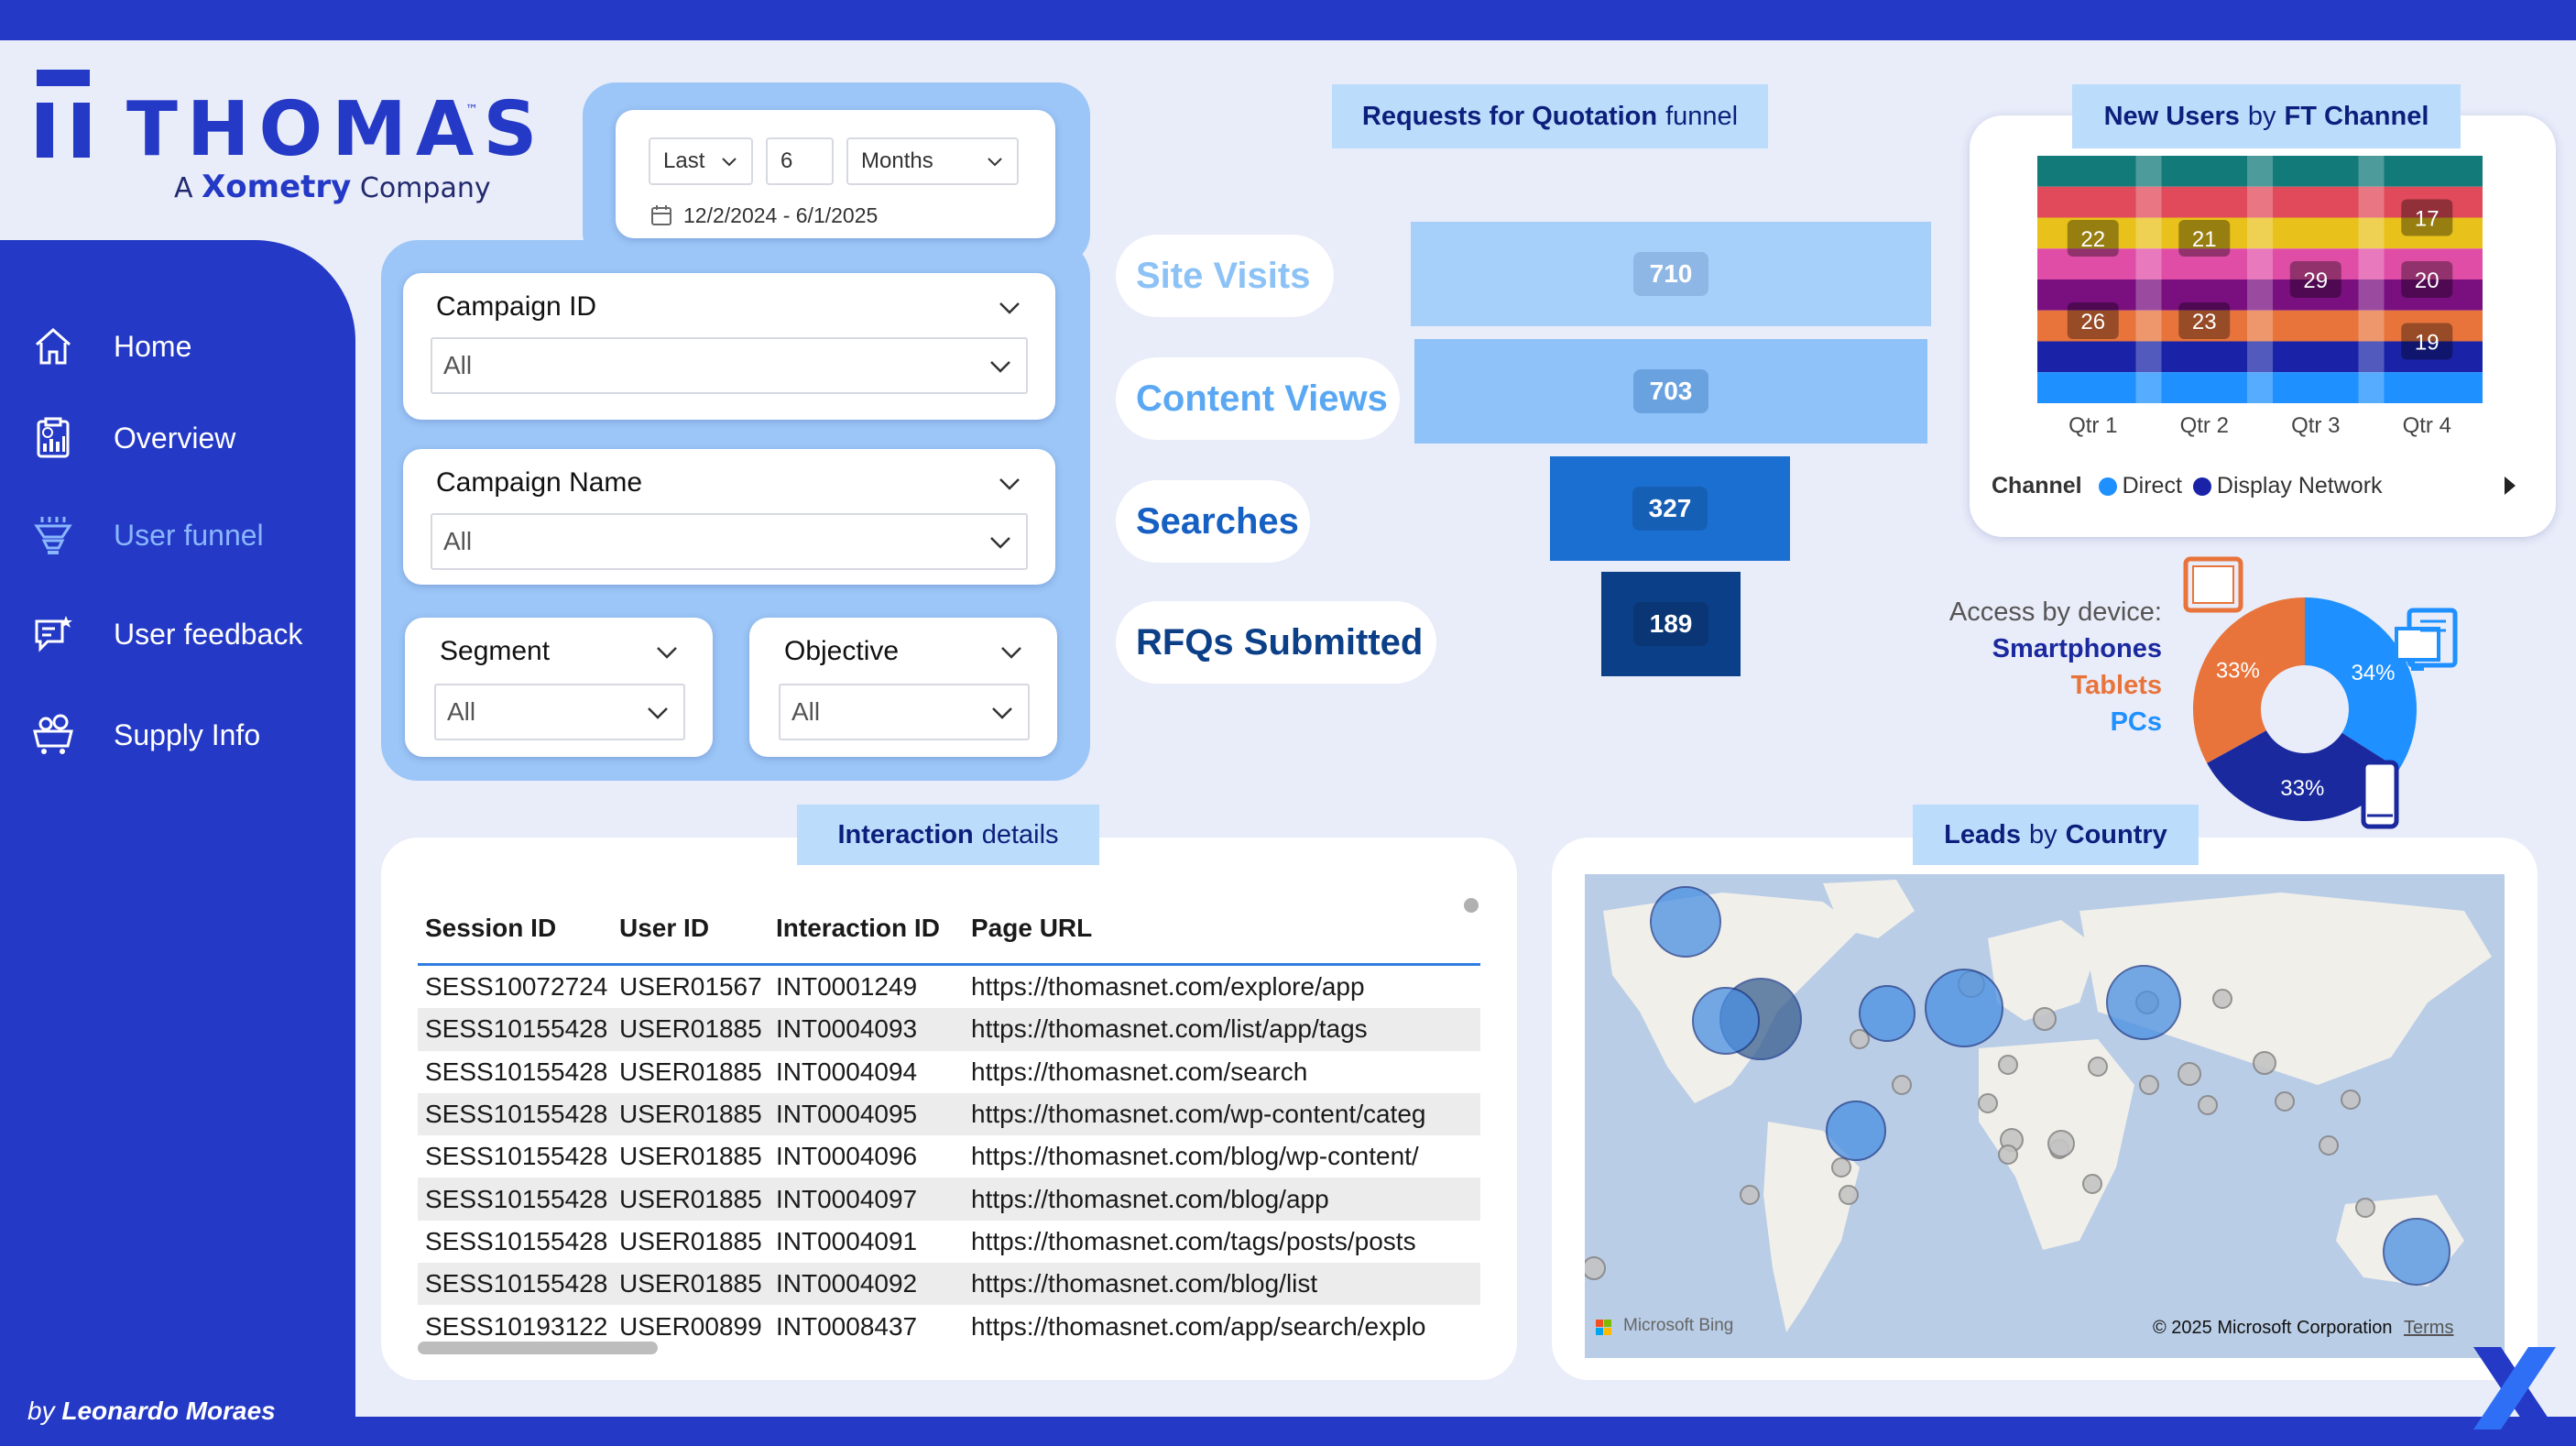 The height and width of the screenshot is (1446, 2576). I want to click on cell-interaction-id: INT0004095, so click(847, 1114).